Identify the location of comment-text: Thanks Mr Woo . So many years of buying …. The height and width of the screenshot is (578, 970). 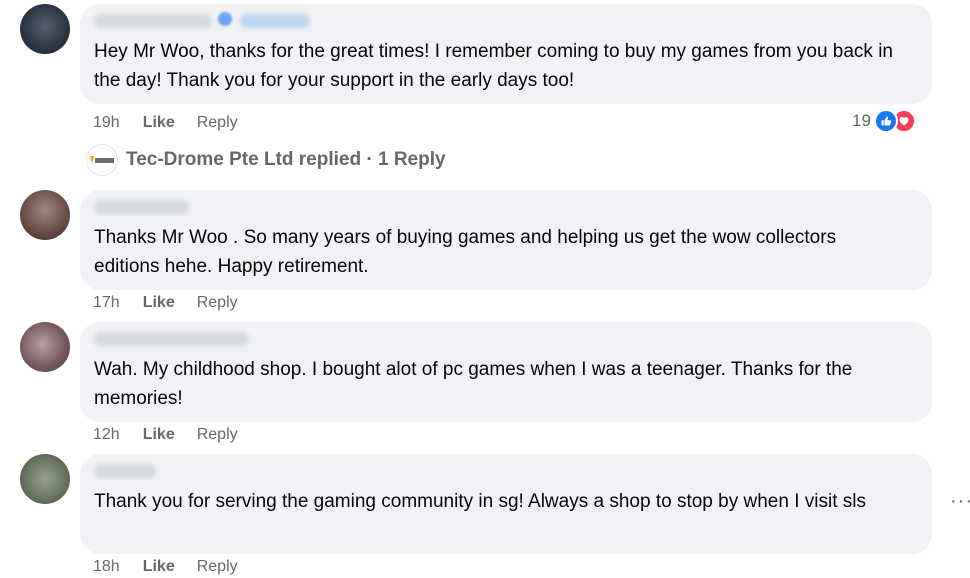
(465, 252).